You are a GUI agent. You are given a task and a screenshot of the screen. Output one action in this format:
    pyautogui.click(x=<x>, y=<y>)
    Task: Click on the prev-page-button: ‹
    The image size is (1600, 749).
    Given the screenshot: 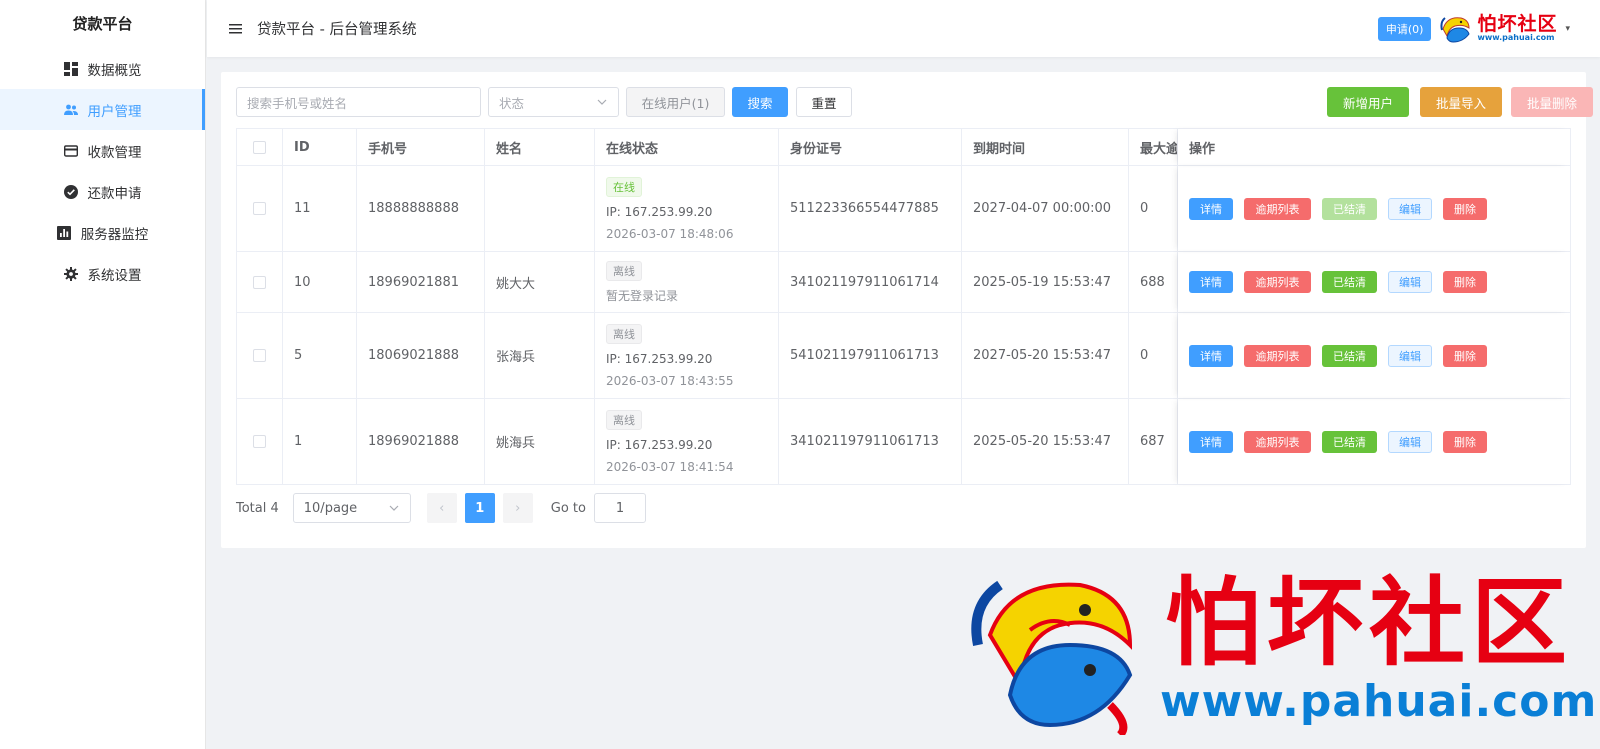 What is the action you would take?
    pyautogui.click(x=441, y=508)
    